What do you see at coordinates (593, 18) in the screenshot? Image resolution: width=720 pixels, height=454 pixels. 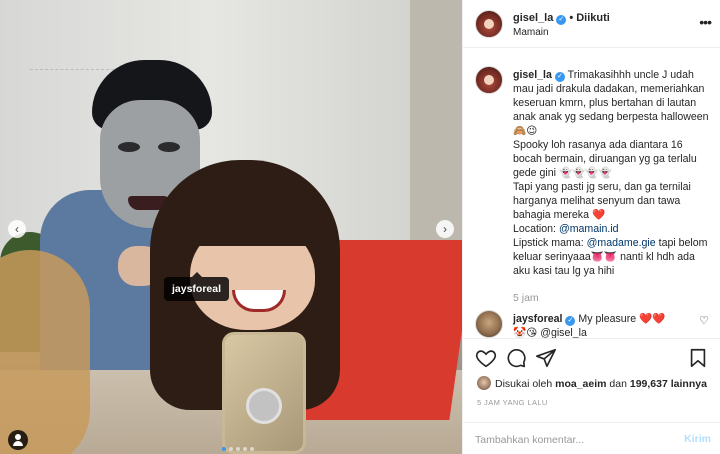 I see `follow-status-button: Diikuti` at bounding box center [593, 18].